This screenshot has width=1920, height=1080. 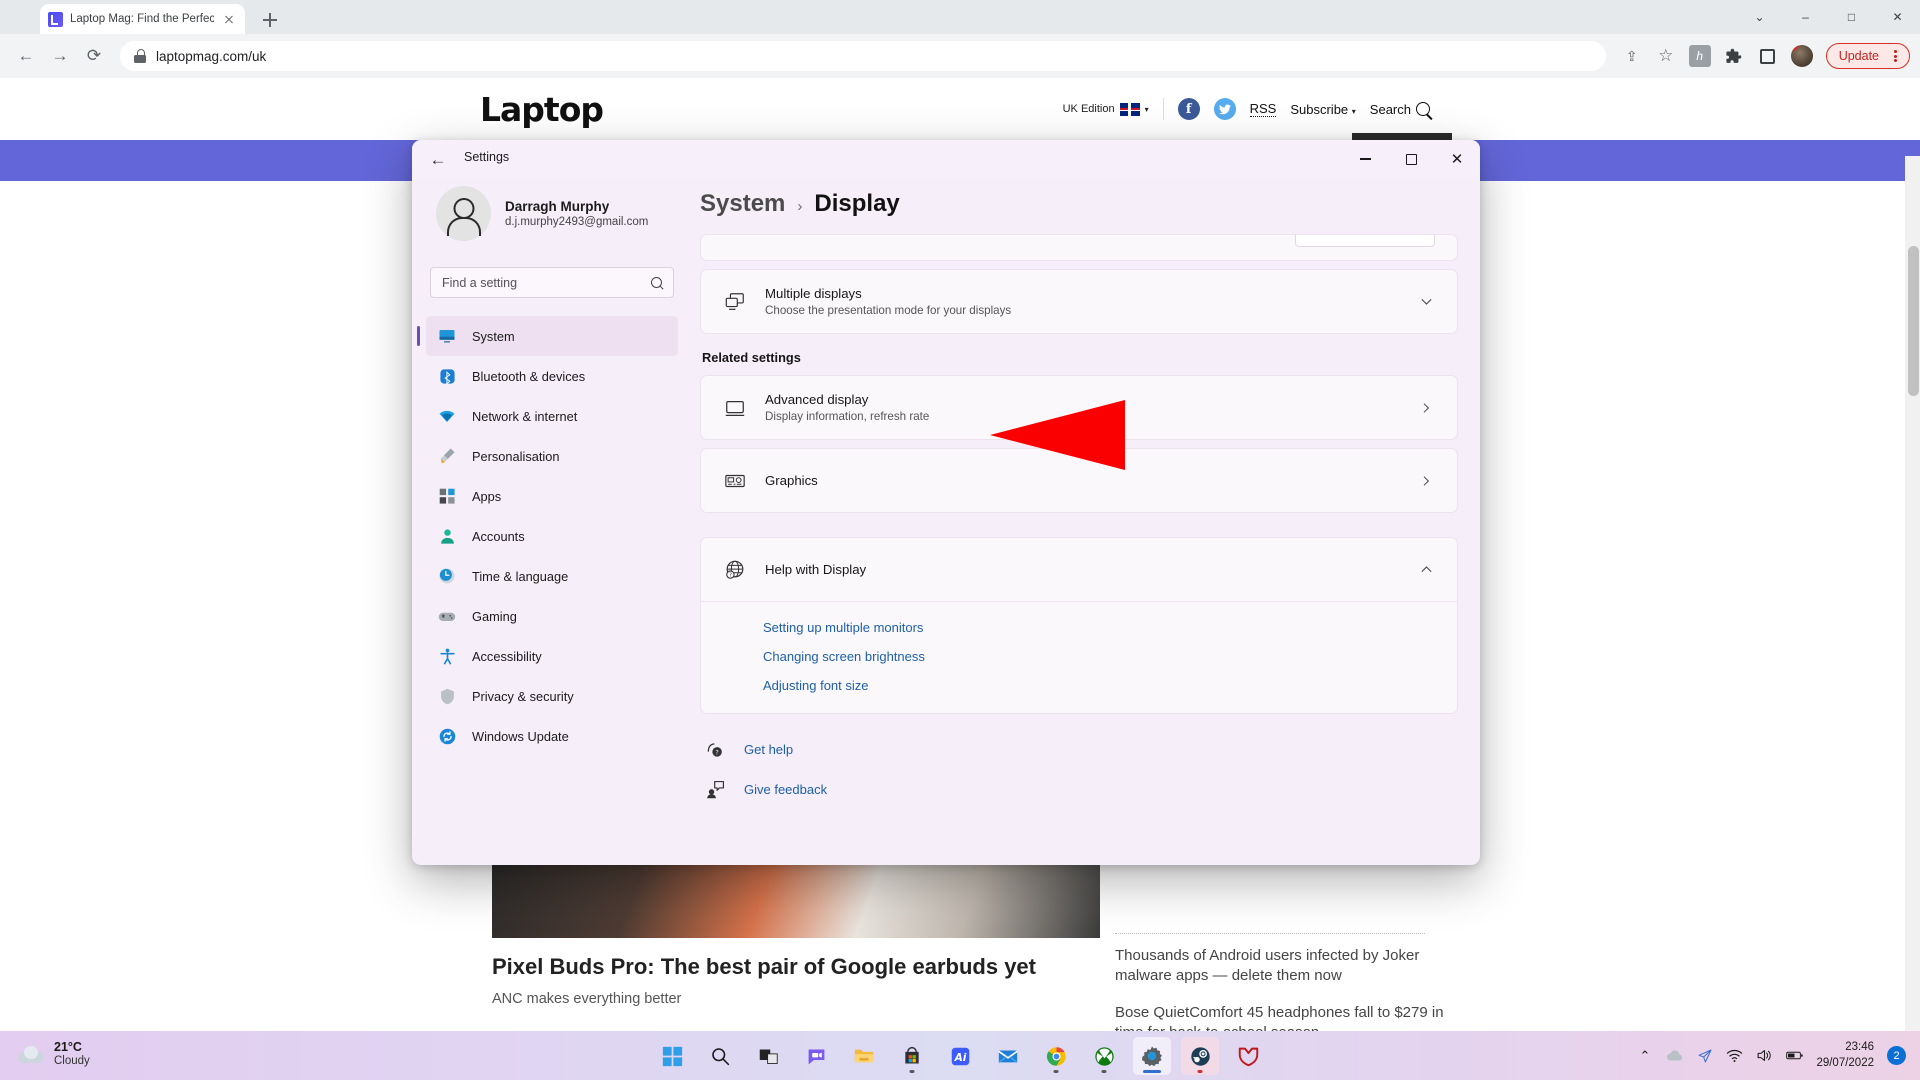 I want to click on row-title: Multiple displays, so click(x=813, y=293).